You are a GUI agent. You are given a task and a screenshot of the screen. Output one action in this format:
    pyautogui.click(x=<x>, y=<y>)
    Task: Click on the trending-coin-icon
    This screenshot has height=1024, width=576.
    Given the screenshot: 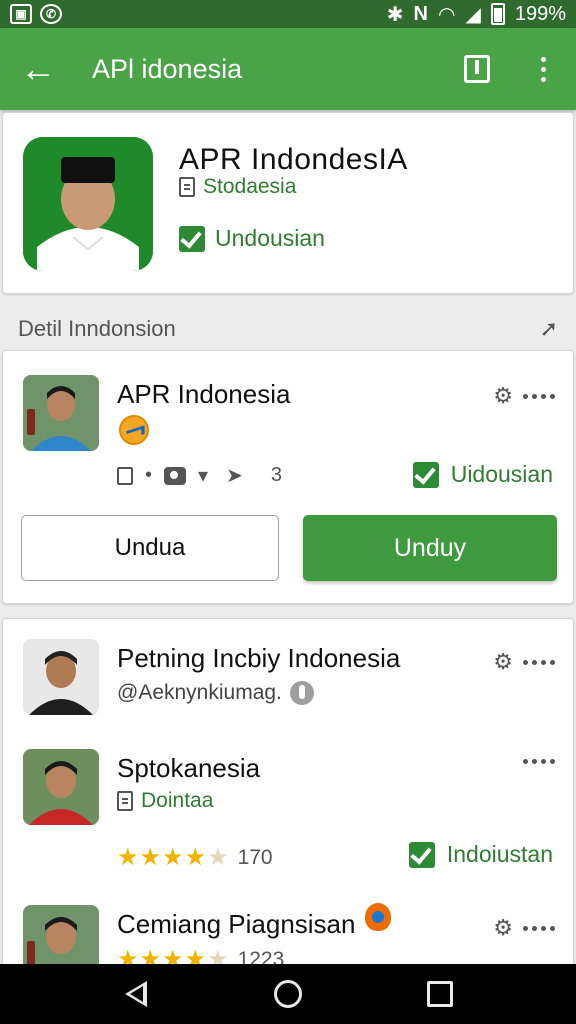 What is the action you would take?
    pyautogui.click(x=134, y=430)
    